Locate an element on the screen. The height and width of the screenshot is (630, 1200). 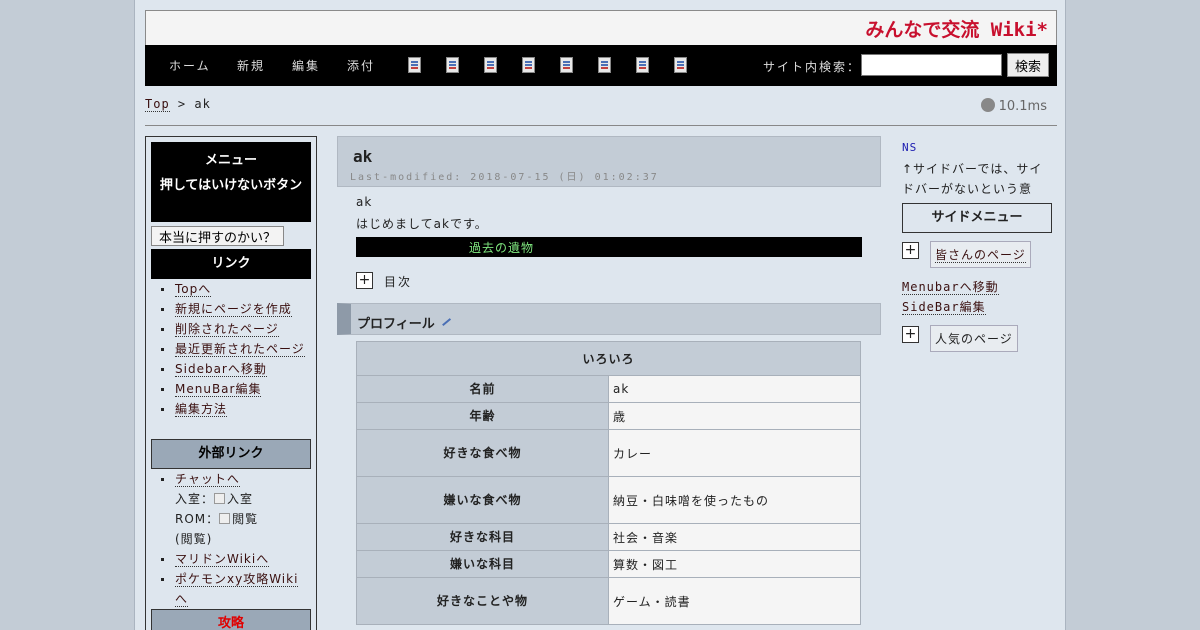
list-item: 新規にページを作成 is located at coordinates (235, 309).